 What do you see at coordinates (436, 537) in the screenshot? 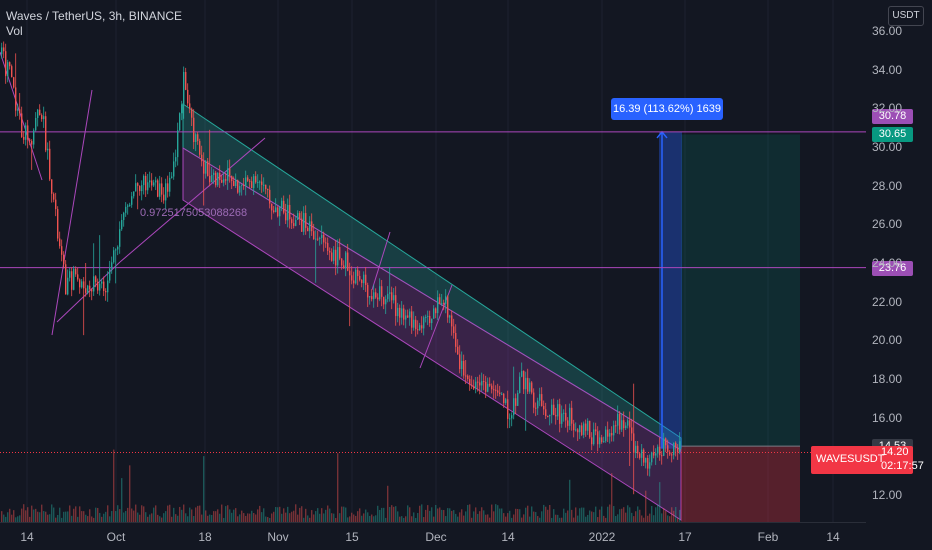
I see `time-axis-label: Dec` at bounding box center [436, 537].